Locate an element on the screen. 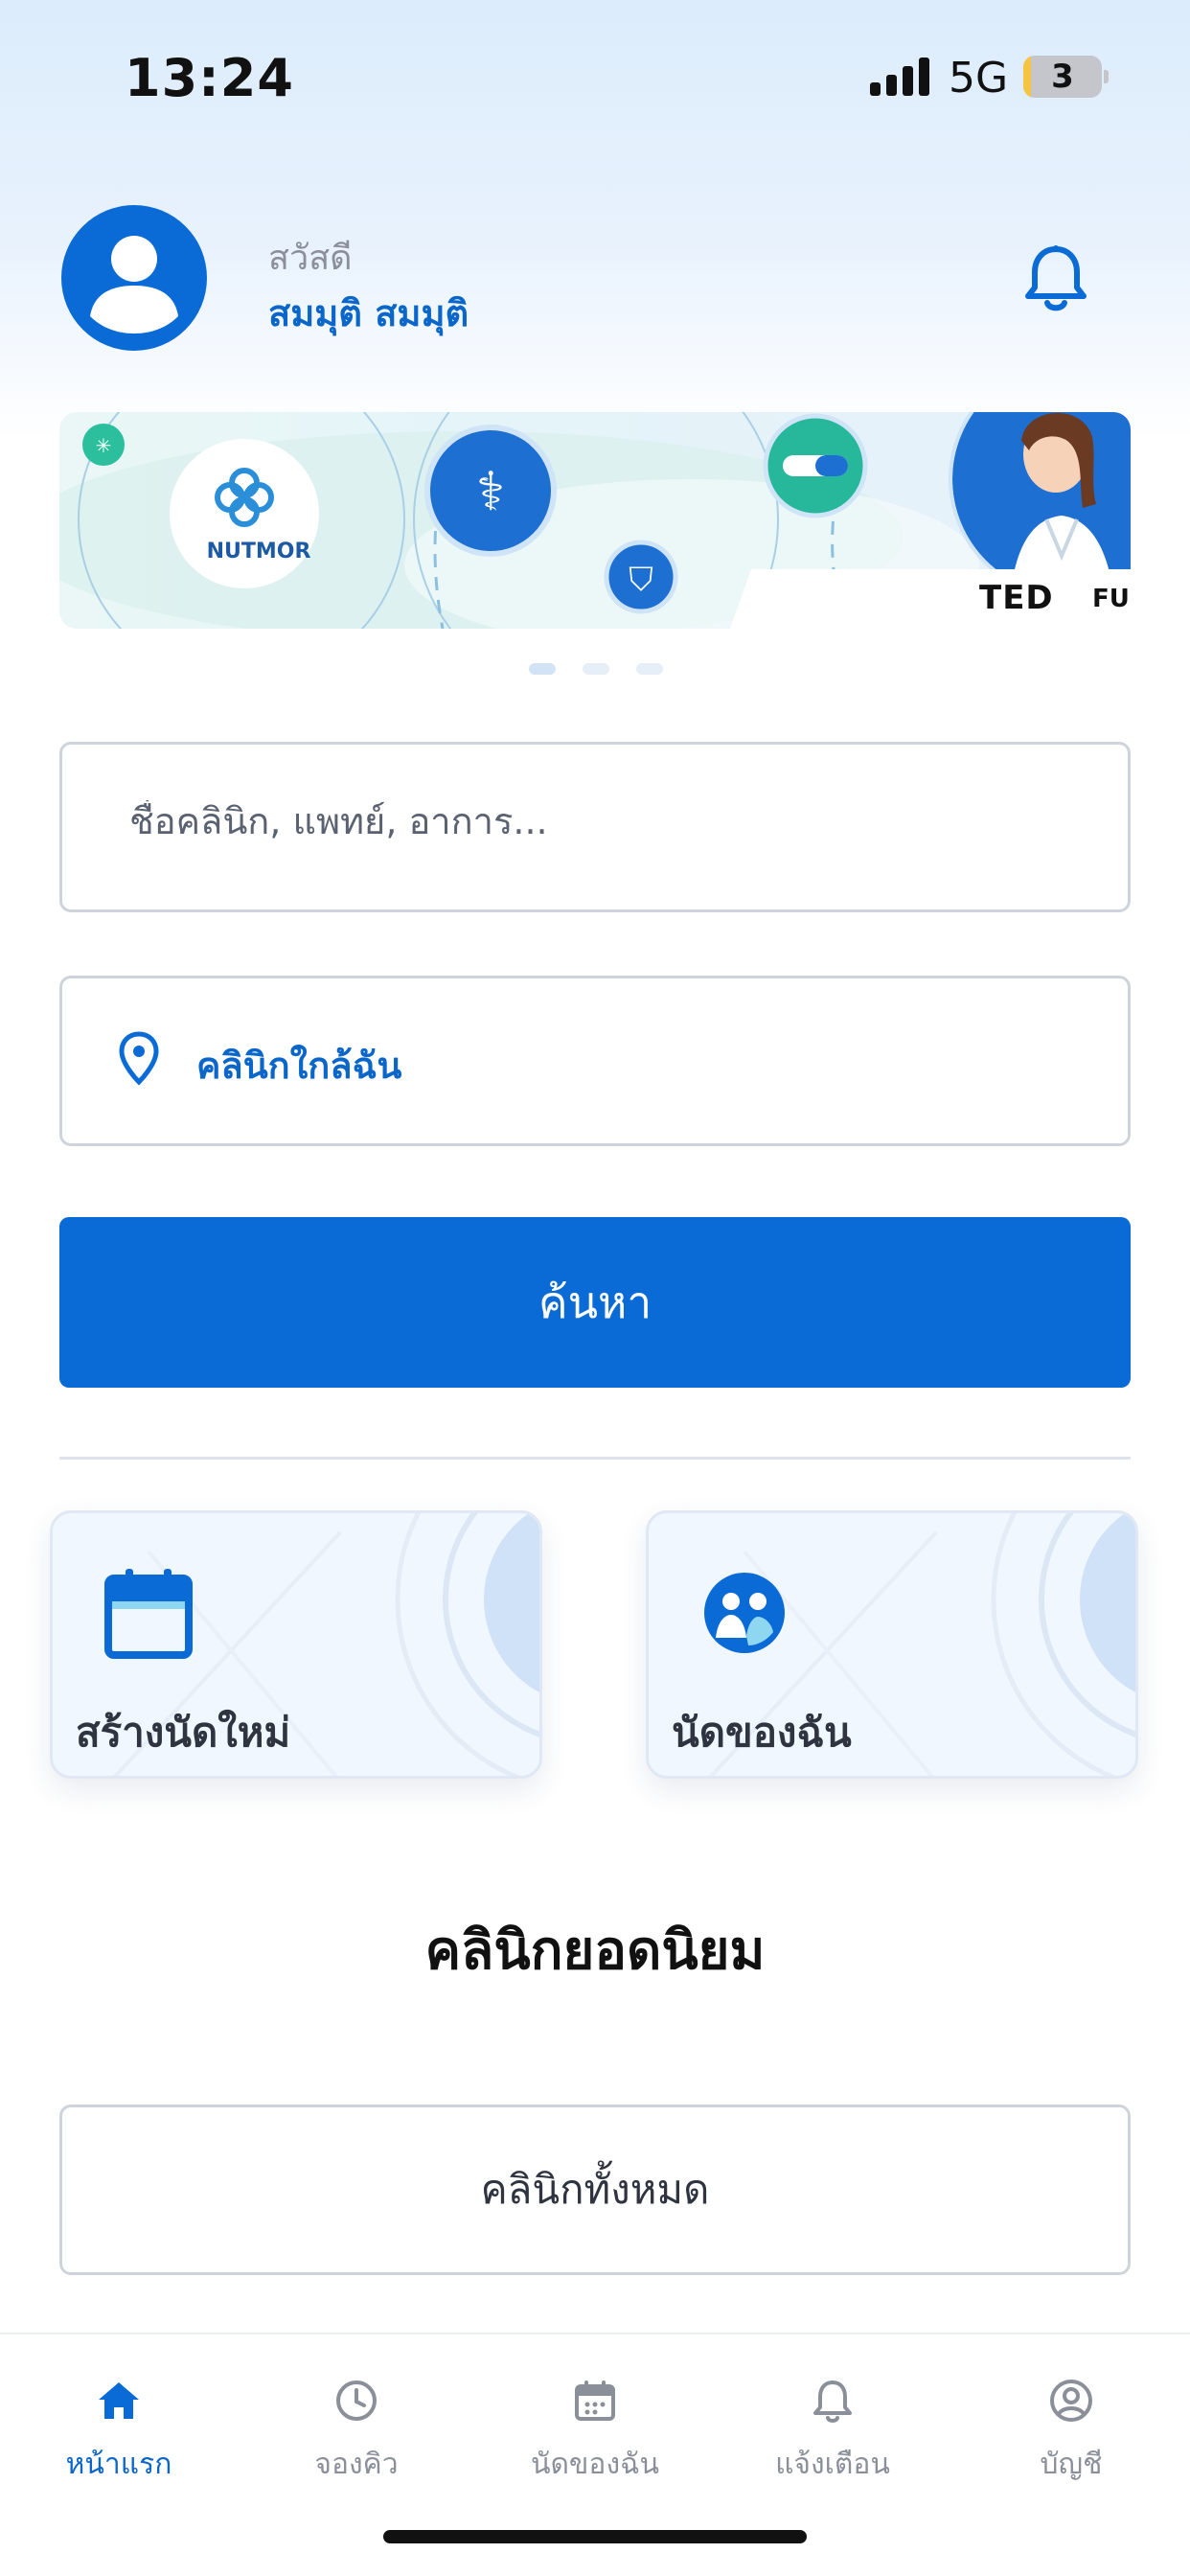 Image resolution: width=1190 pixels, height=2576 pixels. status-bar: 13:24 5G 3 is located at coordinates (595, 76).